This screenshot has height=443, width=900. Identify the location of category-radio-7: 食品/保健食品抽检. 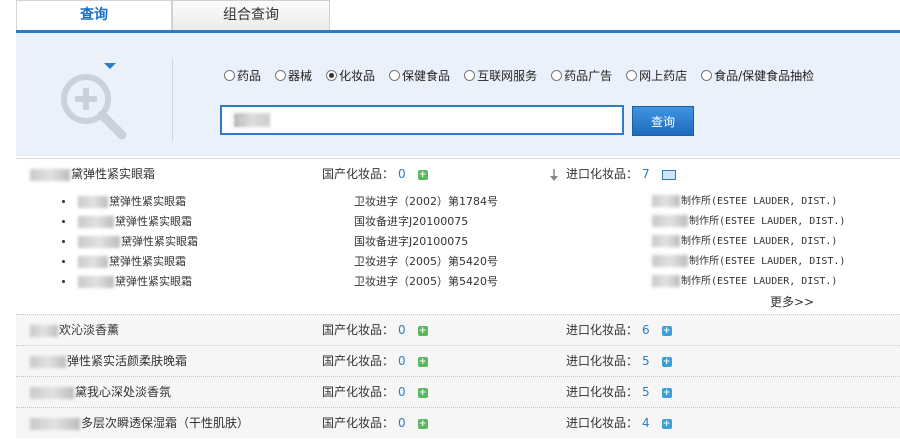
(757, 75).